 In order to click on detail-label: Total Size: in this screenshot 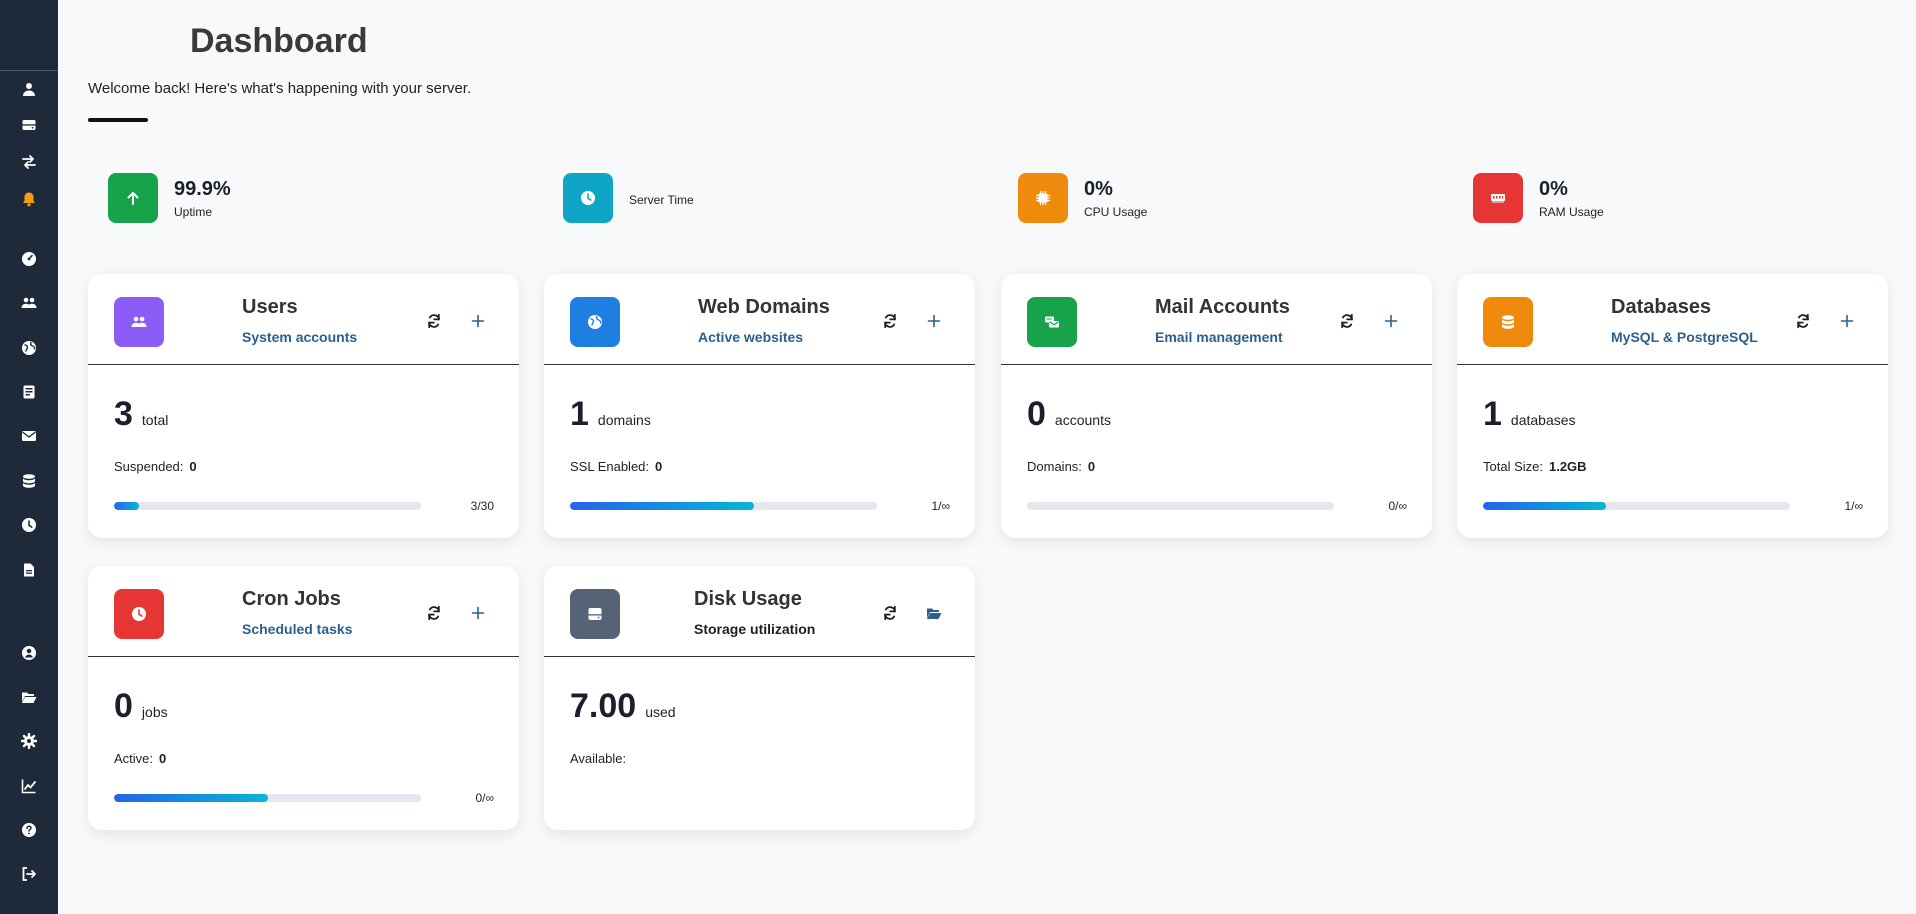, I will do `click(1513, 466)`.